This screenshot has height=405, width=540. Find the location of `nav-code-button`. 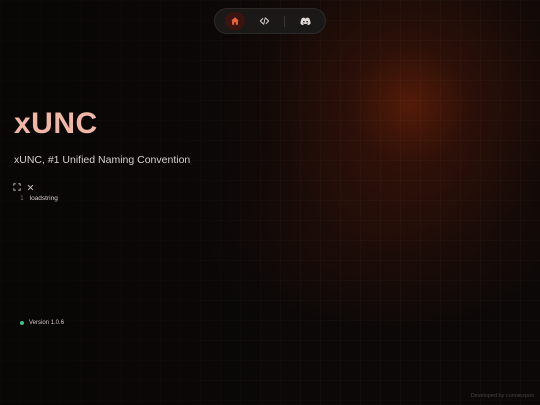

nav-code-button is located at coordinates (264, 21).